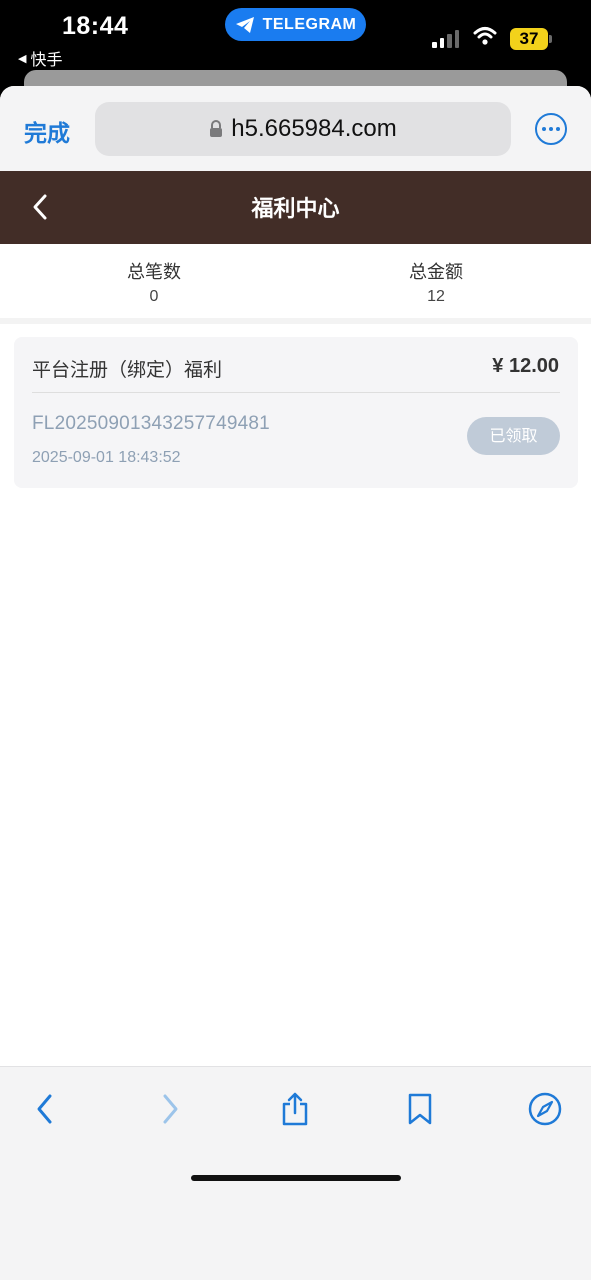  I want to click on claimed-status-button: 已领取, so click(513, 436).